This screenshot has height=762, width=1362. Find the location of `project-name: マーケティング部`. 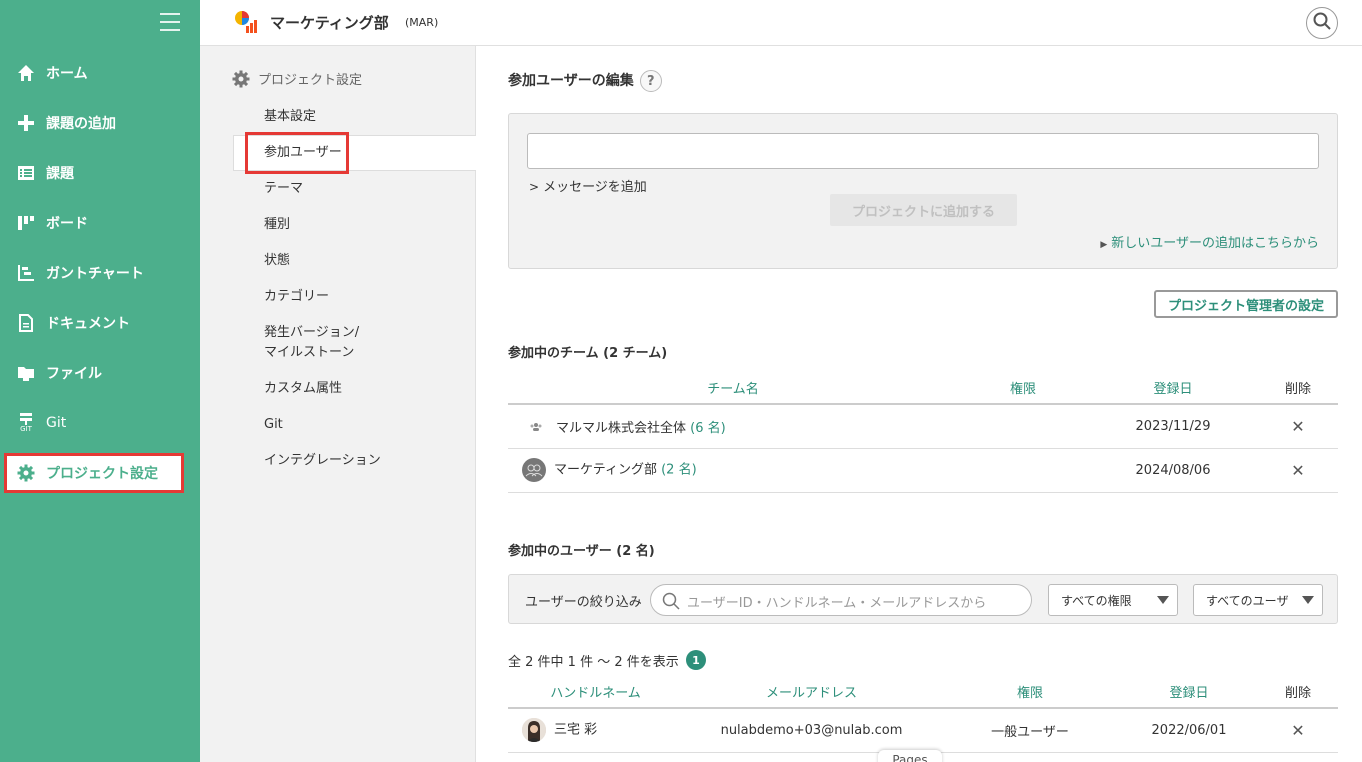

project-name: マーケティング部 is located at coordinates (329, 22).